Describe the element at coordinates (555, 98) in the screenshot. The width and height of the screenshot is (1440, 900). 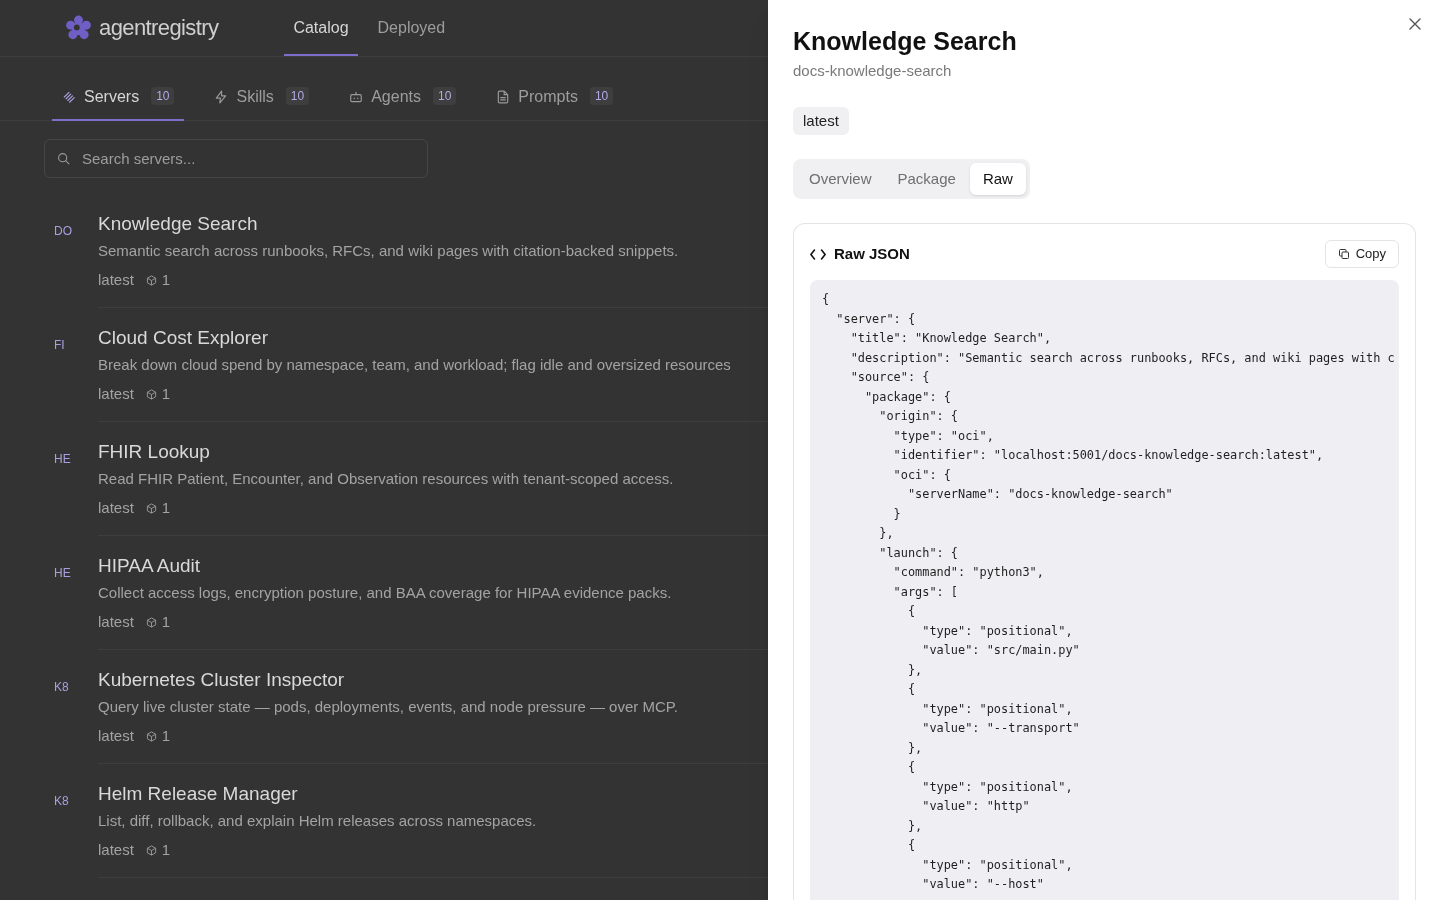
I see `section-tab: Prompts 10` at that location.